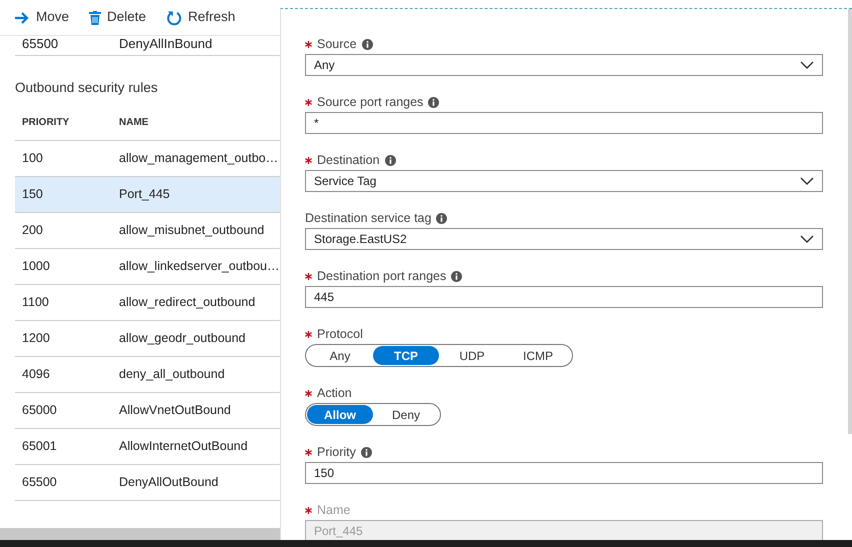 This screenshot has width=852, height=547. I want to click on field-label: Name, so click(333, 510).